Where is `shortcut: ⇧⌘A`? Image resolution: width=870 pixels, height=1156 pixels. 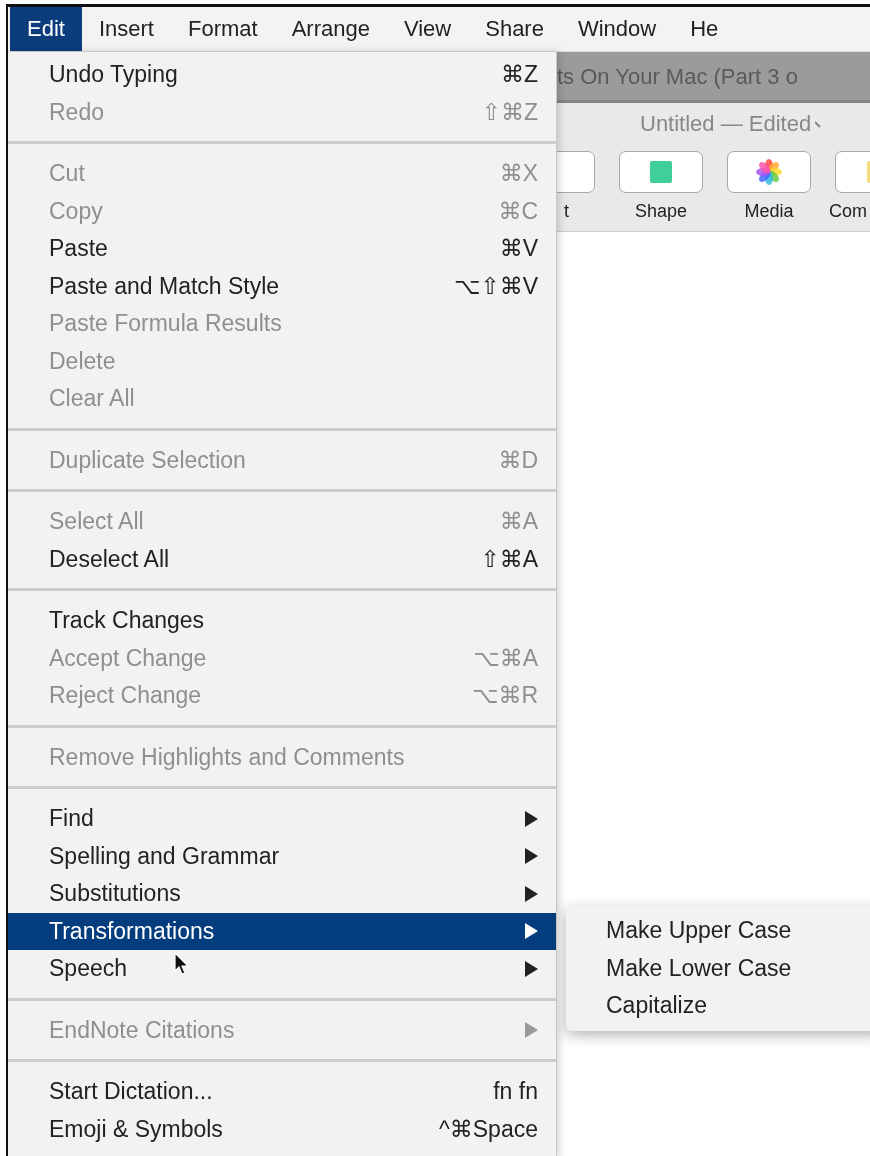 shortcut: ⇧⌘A is located at coordinates (509, 559).